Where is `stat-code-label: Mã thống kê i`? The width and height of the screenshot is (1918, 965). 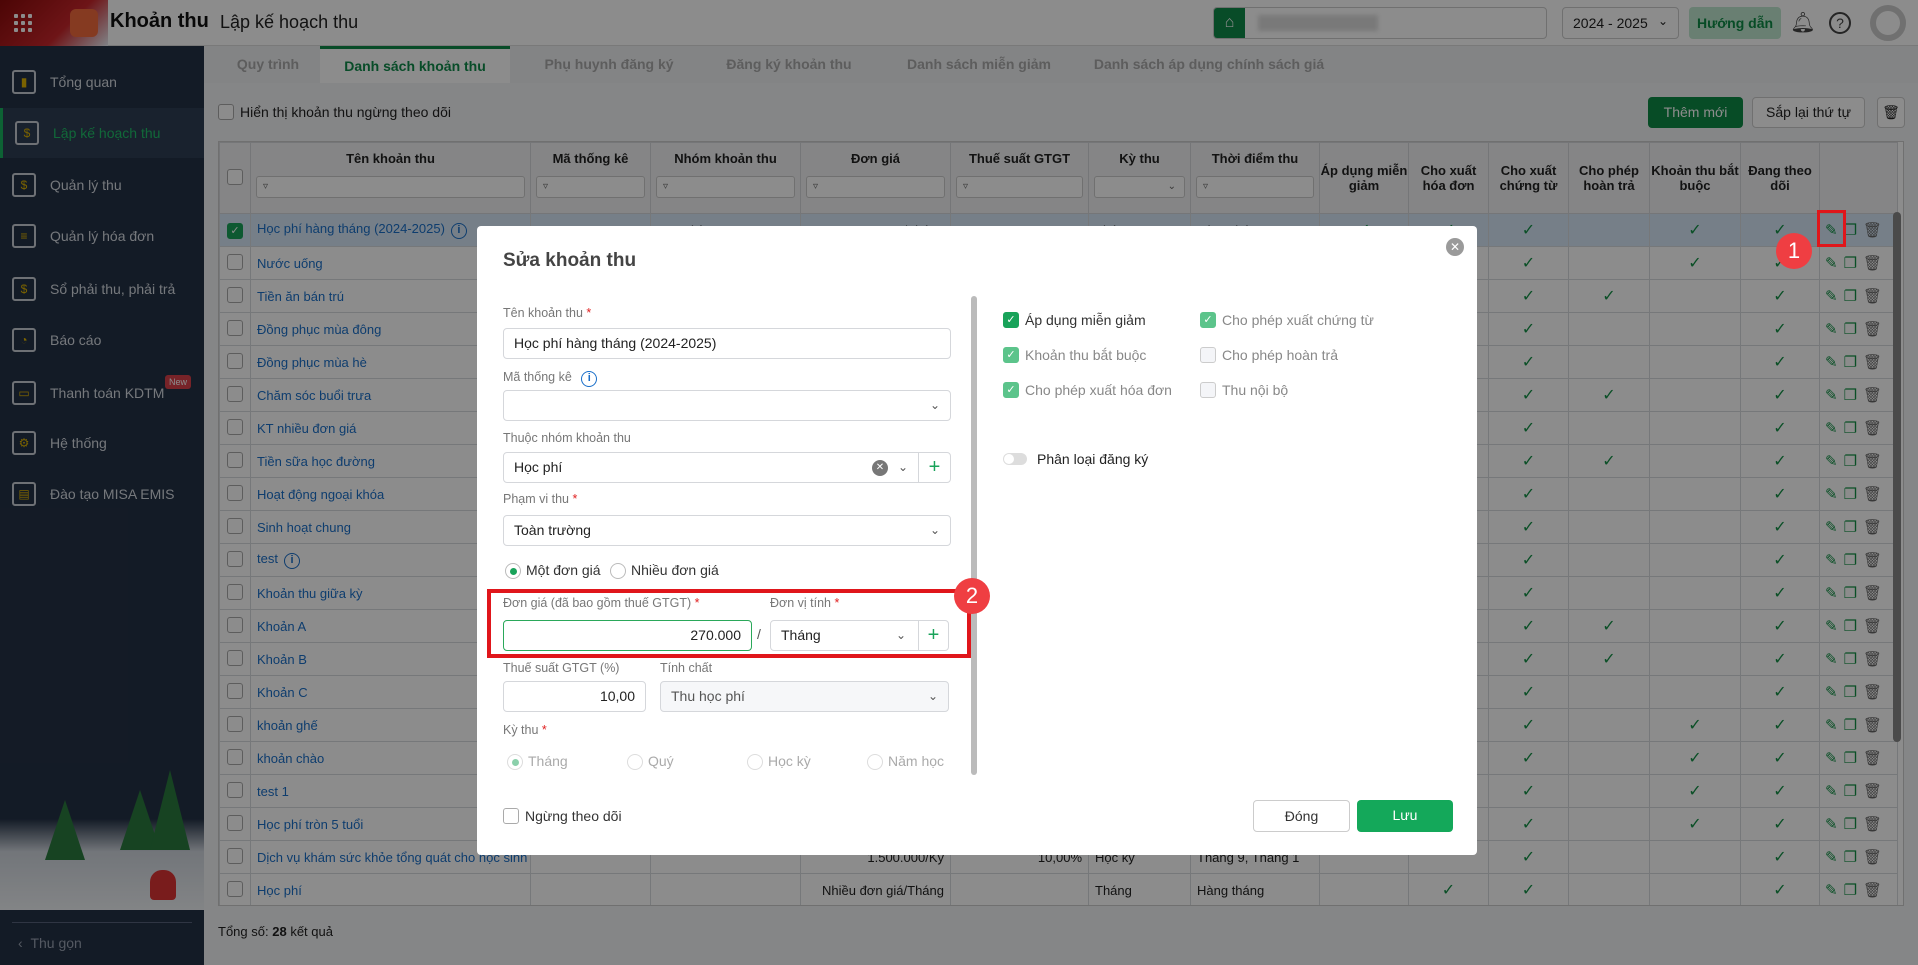
stat-code-label: Mã thống kê i is located at coordinates (550, 378).